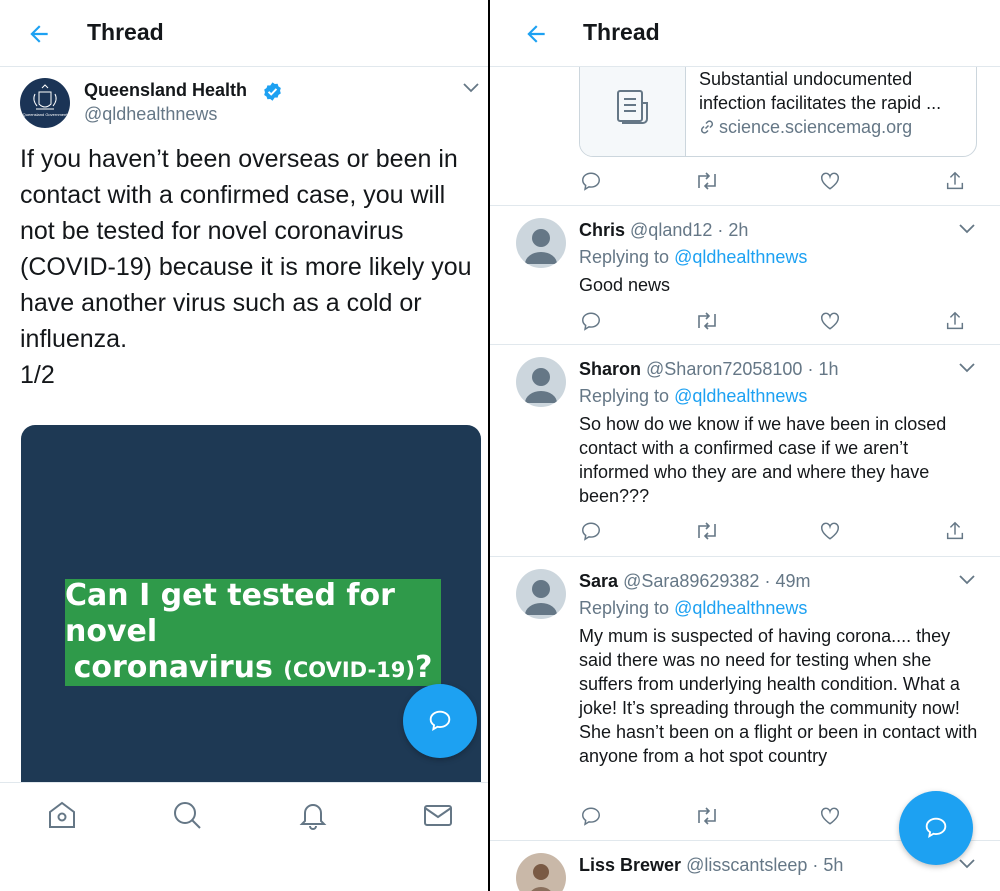 This screenshot has width=1000, height=891. Describe the element at coordinates (244, 33) in the screenshot. I see `left-header: Thread` at that location.